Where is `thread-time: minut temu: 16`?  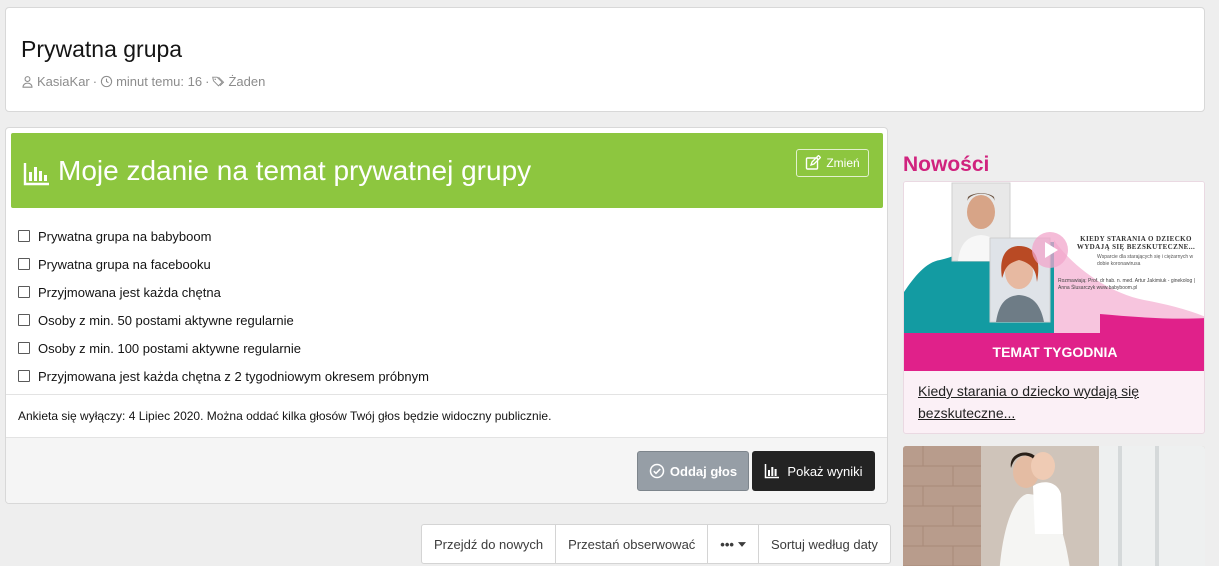
thread-time: minut temu: 16 is located at coordinates (159, 81).